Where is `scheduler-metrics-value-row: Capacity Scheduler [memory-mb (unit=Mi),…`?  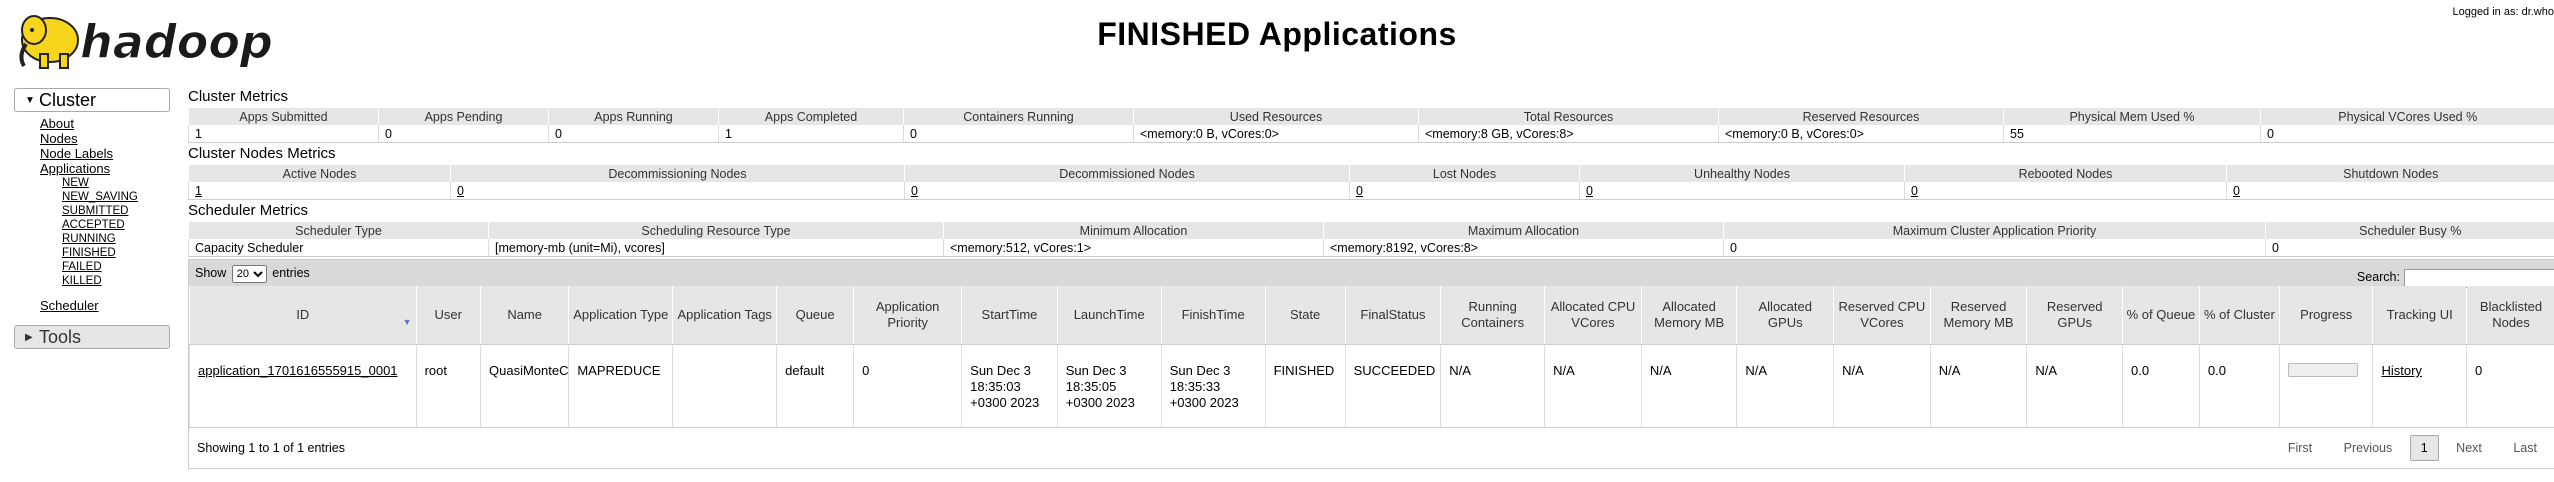 scheduler-metrics-value-row: Capacity Scheduler [memory-mb (unit=Mi),… is located at coordinates (1371, 248).